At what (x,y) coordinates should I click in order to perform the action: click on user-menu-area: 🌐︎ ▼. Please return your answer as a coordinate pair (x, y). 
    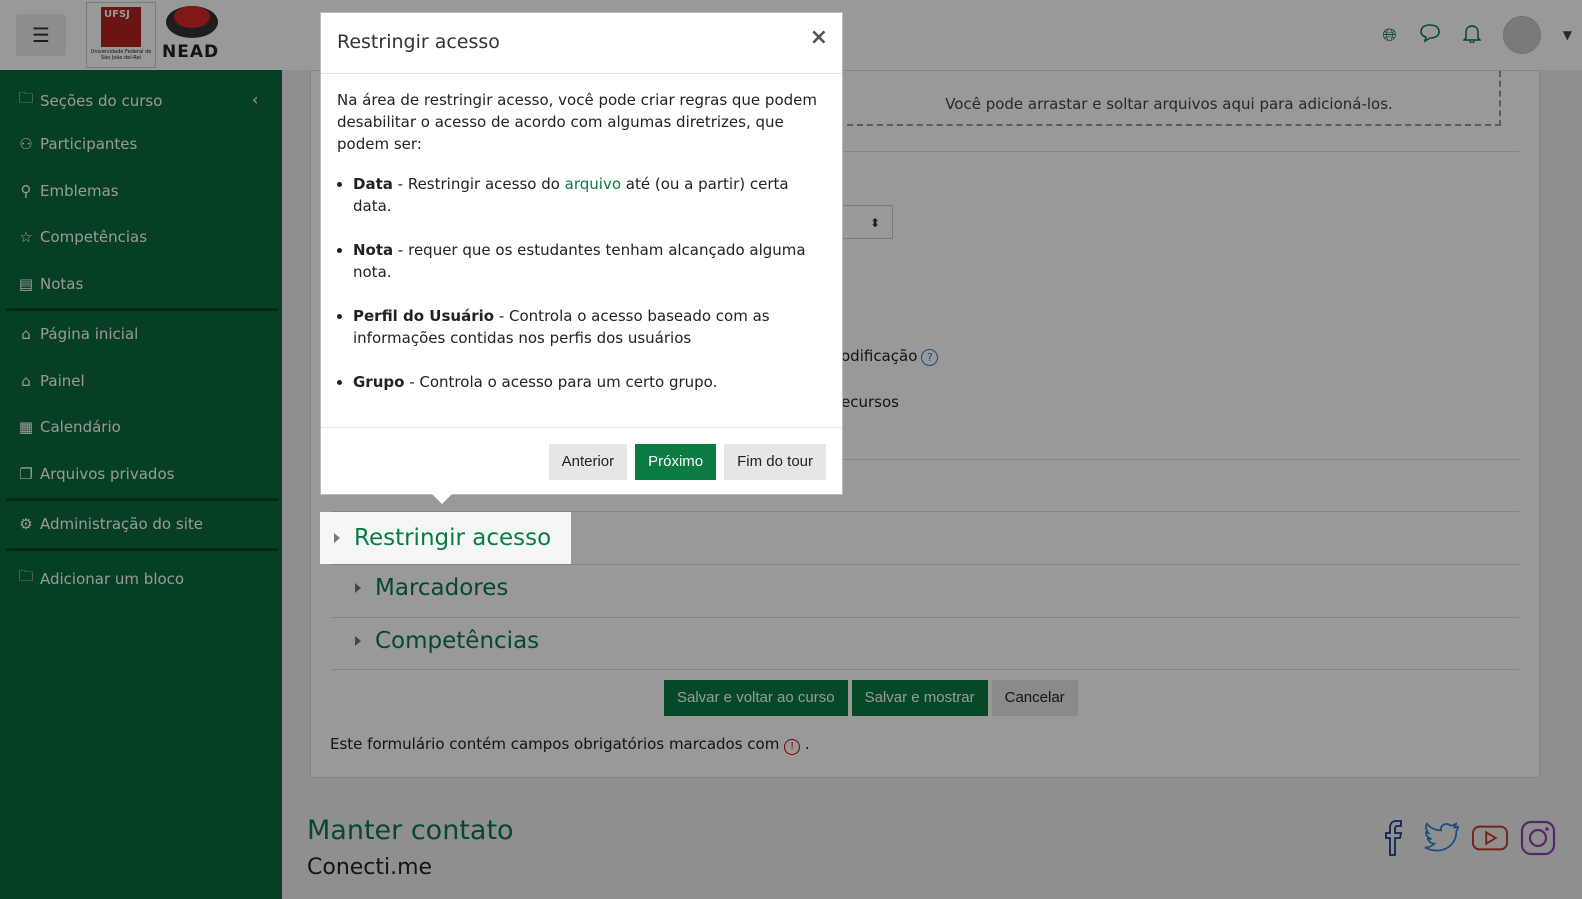
    Looking at the image, I should click on (1477, 35).